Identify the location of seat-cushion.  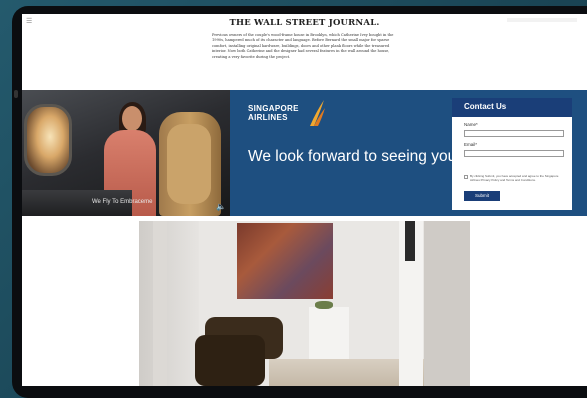
(189, 164).